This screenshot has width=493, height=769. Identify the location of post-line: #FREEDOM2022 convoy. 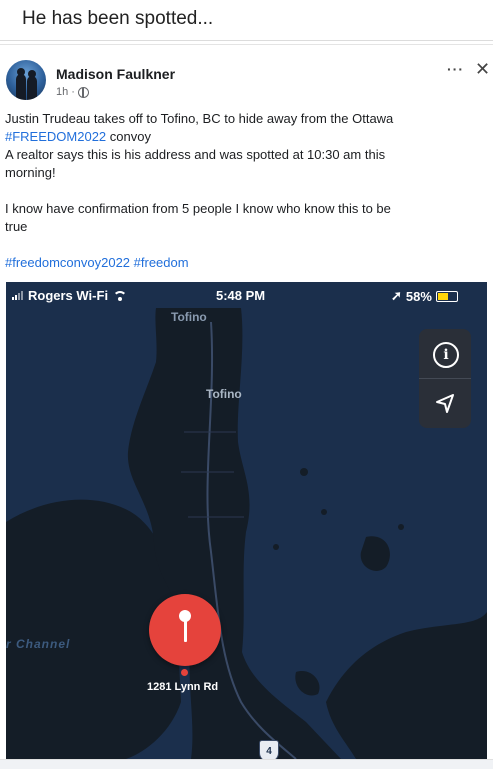
(78, 136).